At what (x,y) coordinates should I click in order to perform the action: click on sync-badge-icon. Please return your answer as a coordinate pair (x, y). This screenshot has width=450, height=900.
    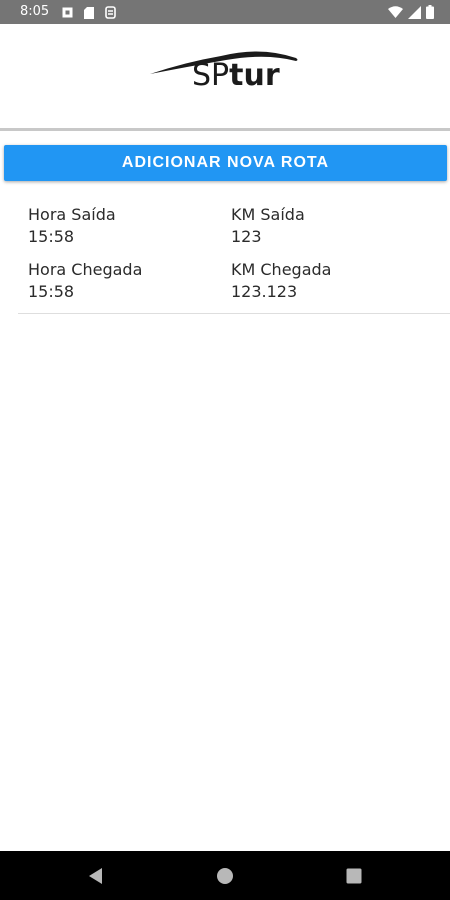
    Looking at the image, I should click on (110, 12).